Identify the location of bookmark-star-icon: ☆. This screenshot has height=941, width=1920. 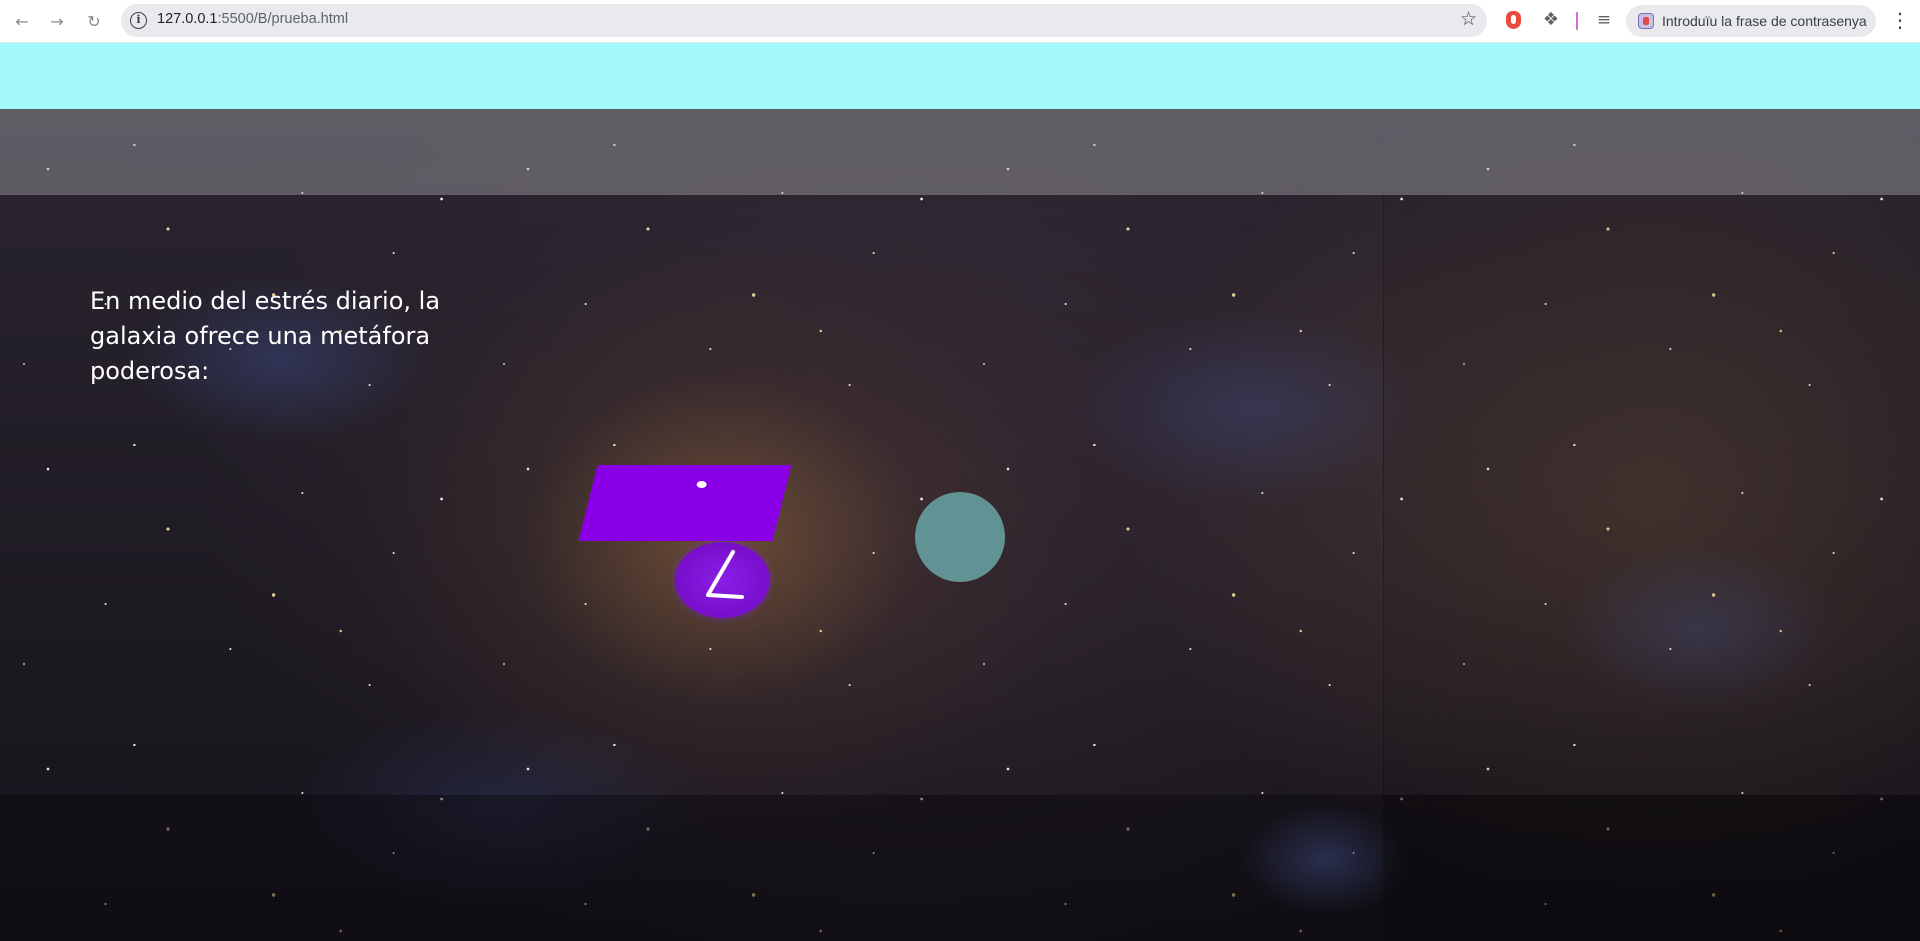
(1468, 19).